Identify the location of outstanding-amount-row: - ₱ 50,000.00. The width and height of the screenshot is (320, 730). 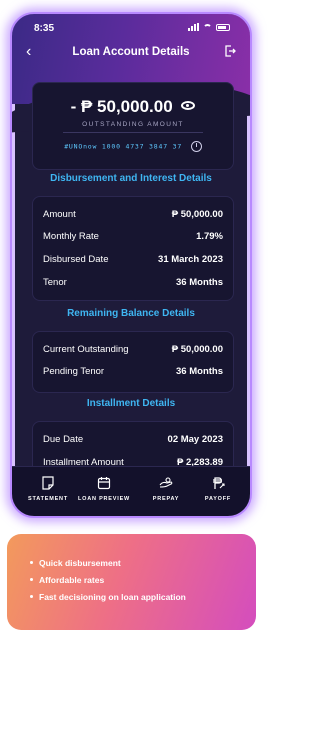
(133, 107).